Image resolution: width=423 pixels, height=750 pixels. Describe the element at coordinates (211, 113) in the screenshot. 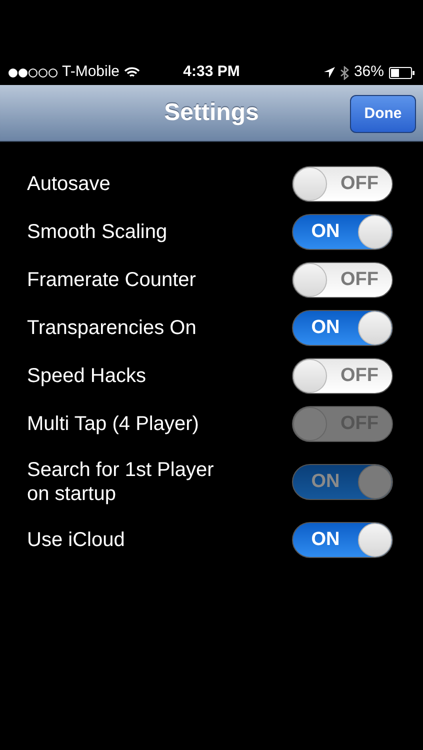

I see `navigation-title: Settings` at that location.